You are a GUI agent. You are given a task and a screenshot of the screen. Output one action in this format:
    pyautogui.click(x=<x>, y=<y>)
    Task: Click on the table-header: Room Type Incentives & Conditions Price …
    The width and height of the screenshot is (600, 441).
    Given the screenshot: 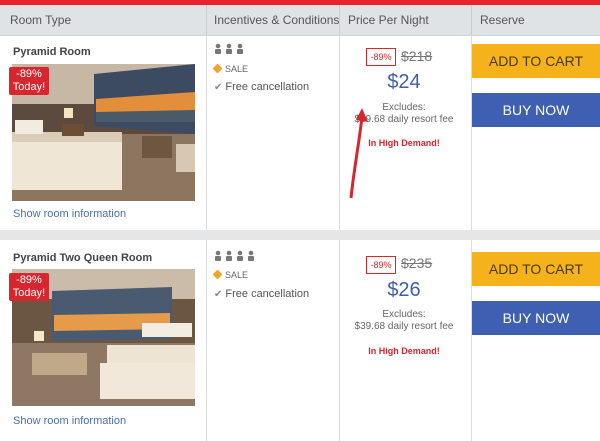 What is the action you would take?
    pyautogui.click(x=300, y=20)
    